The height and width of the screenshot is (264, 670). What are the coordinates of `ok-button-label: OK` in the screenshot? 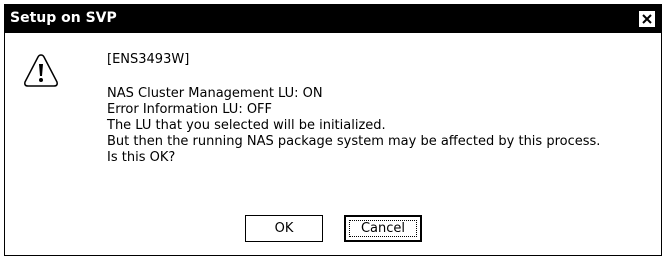 It's located at (284, 228).